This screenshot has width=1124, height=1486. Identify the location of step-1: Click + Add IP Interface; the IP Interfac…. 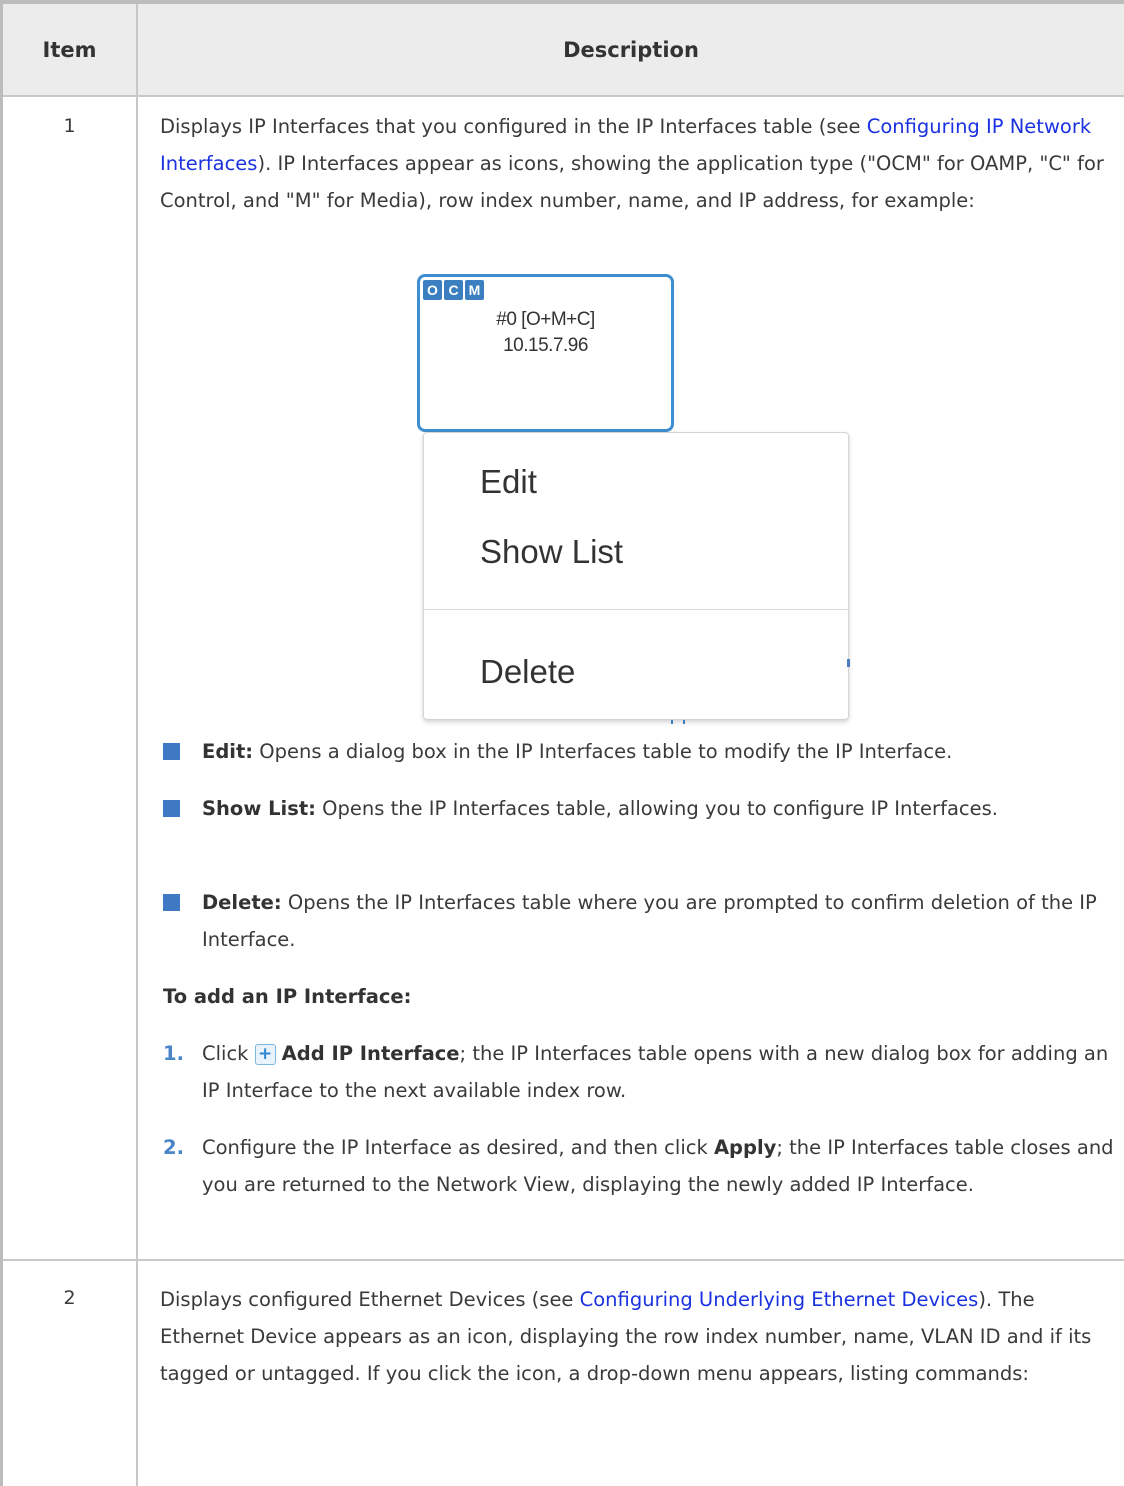
(659, 1072).